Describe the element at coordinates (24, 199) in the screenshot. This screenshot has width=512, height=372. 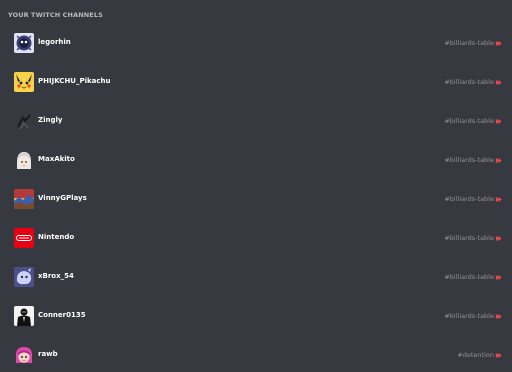
I see `landscape-avatar-icon` at that location.